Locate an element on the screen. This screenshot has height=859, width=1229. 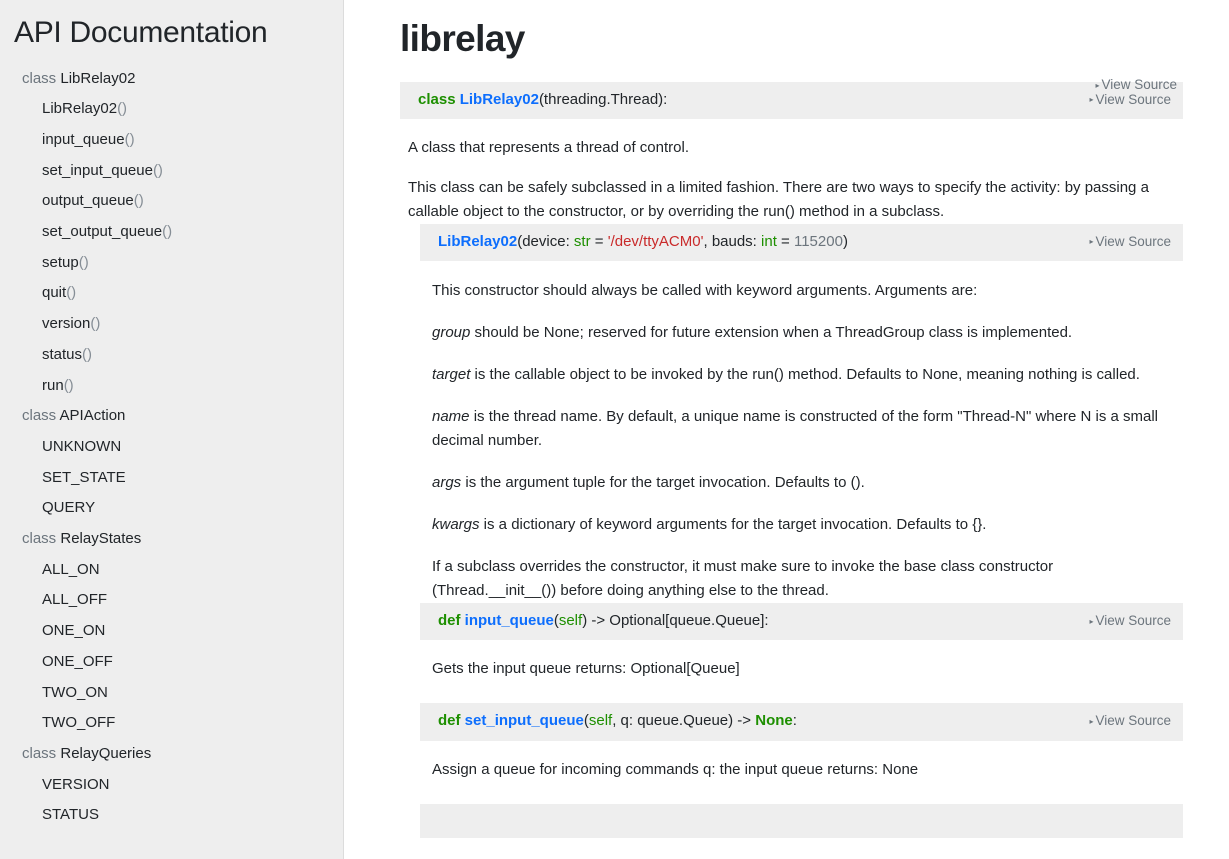
view-source-link-class: ▸ View Source is located at coordinates (1130, 99).